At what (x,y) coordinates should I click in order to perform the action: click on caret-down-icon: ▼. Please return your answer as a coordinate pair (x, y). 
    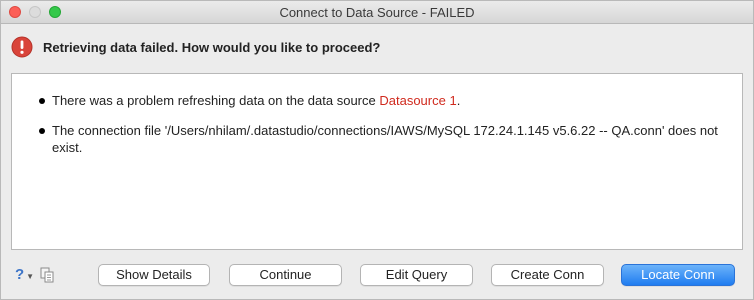
    Looking at the image, I should click on (30, 276).